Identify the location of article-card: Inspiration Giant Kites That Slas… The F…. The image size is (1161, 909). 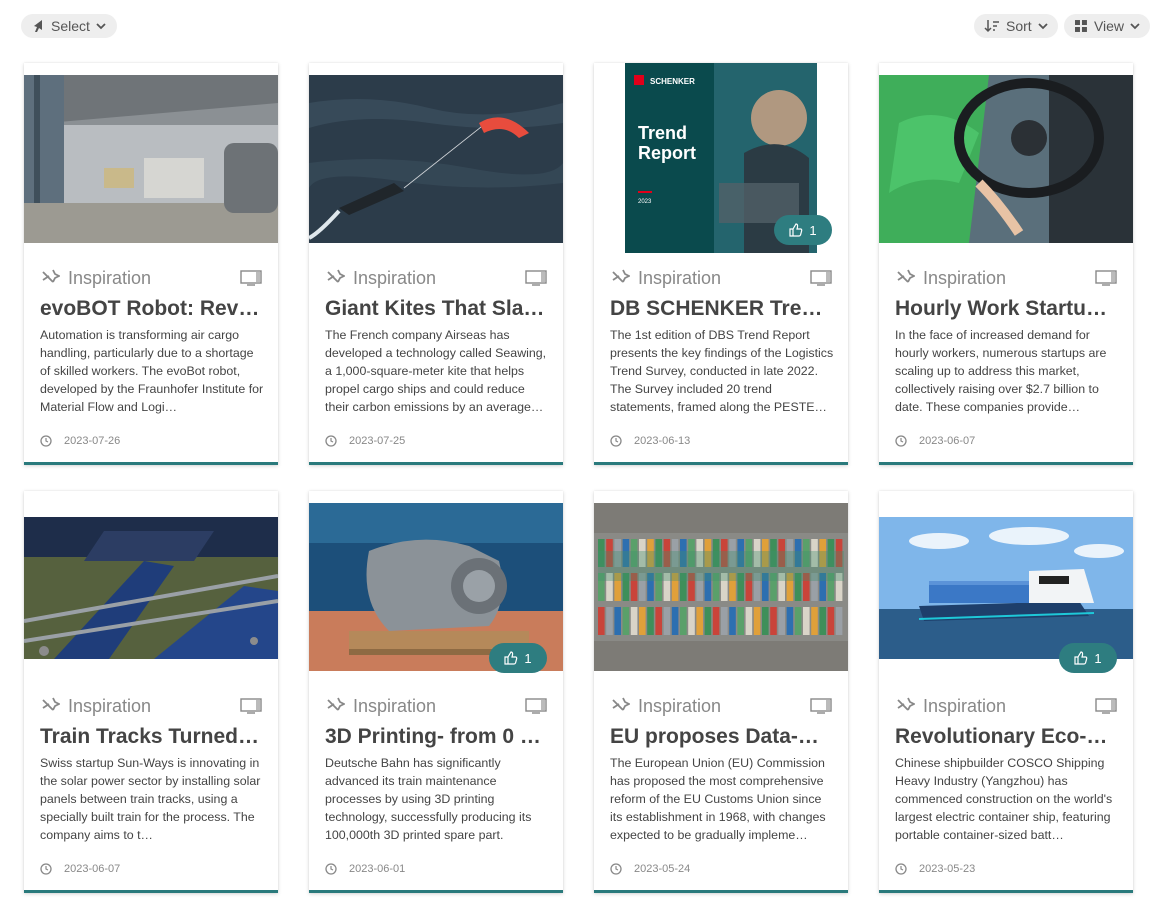
(436, 264).